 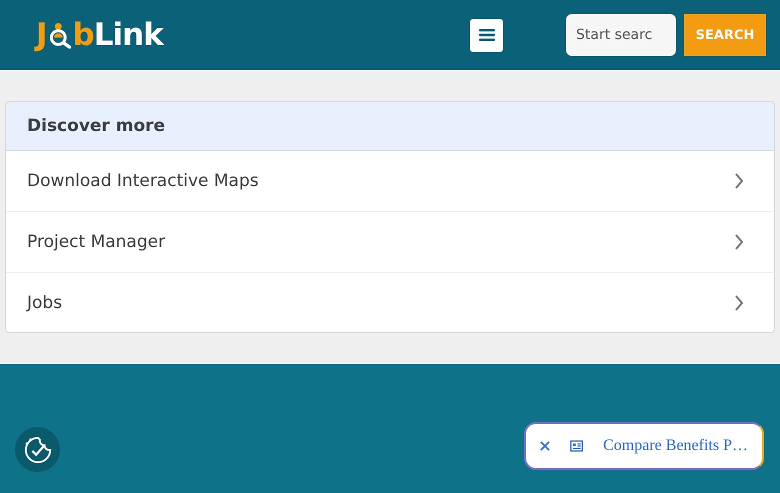 What do you see at coordinates (621, 35) in the screenshot?
I see `search-field: Start searc` at bounding box center [621, 35].